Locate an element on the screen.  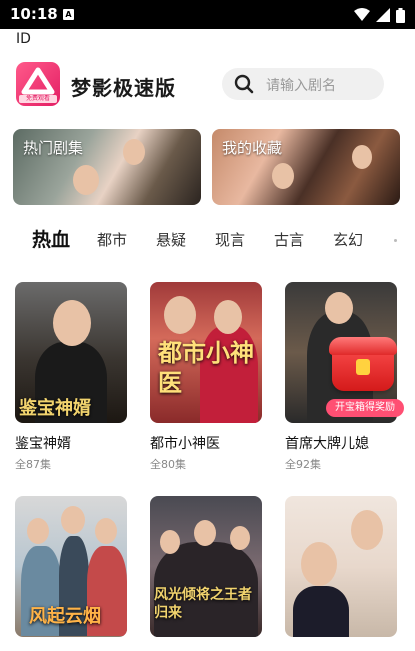
banner-label: 我的收藏 is located at coordinates (252, 148).